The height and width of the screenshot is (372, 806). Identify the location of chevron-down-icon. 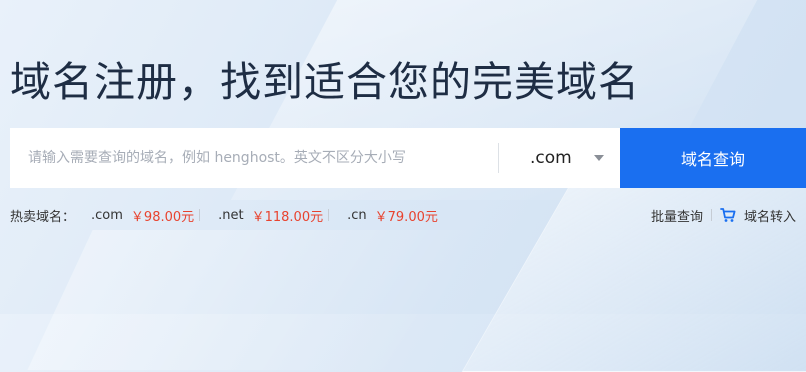
(598, 158).